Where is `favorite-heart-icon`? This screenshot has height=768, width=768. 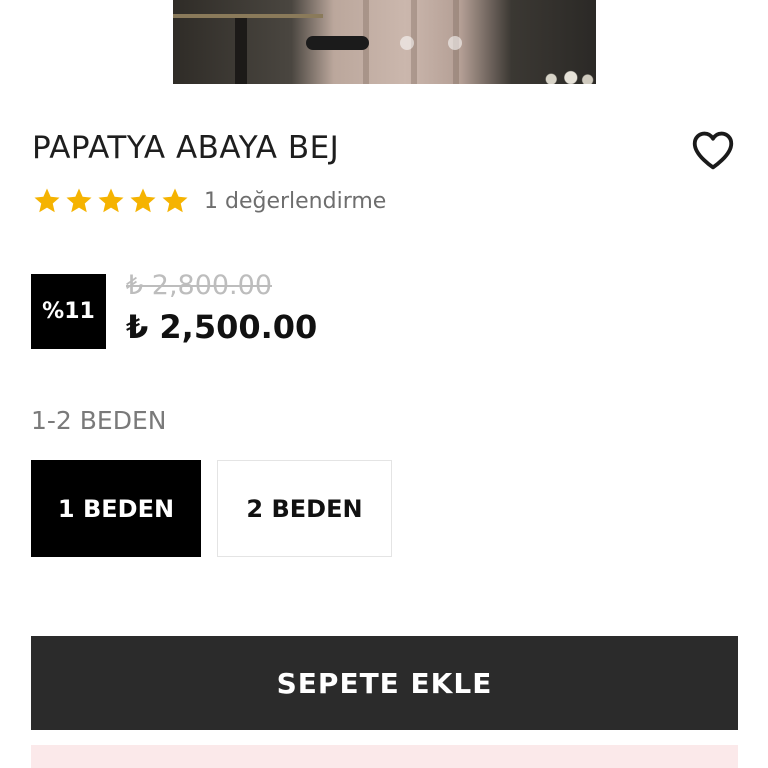 favorite-heart-icon is located at coordinates (713, 150).